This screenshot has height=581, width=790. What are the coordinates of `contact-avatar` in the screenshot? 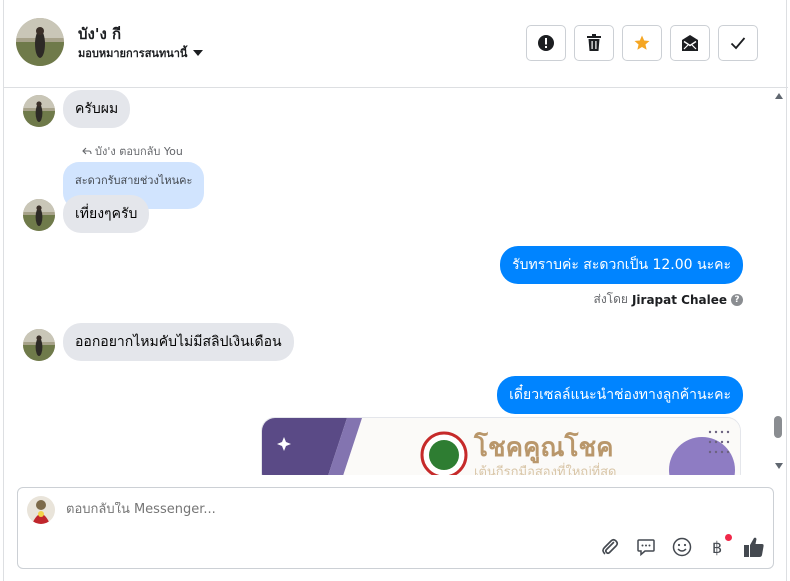 It's located at (40, 42).